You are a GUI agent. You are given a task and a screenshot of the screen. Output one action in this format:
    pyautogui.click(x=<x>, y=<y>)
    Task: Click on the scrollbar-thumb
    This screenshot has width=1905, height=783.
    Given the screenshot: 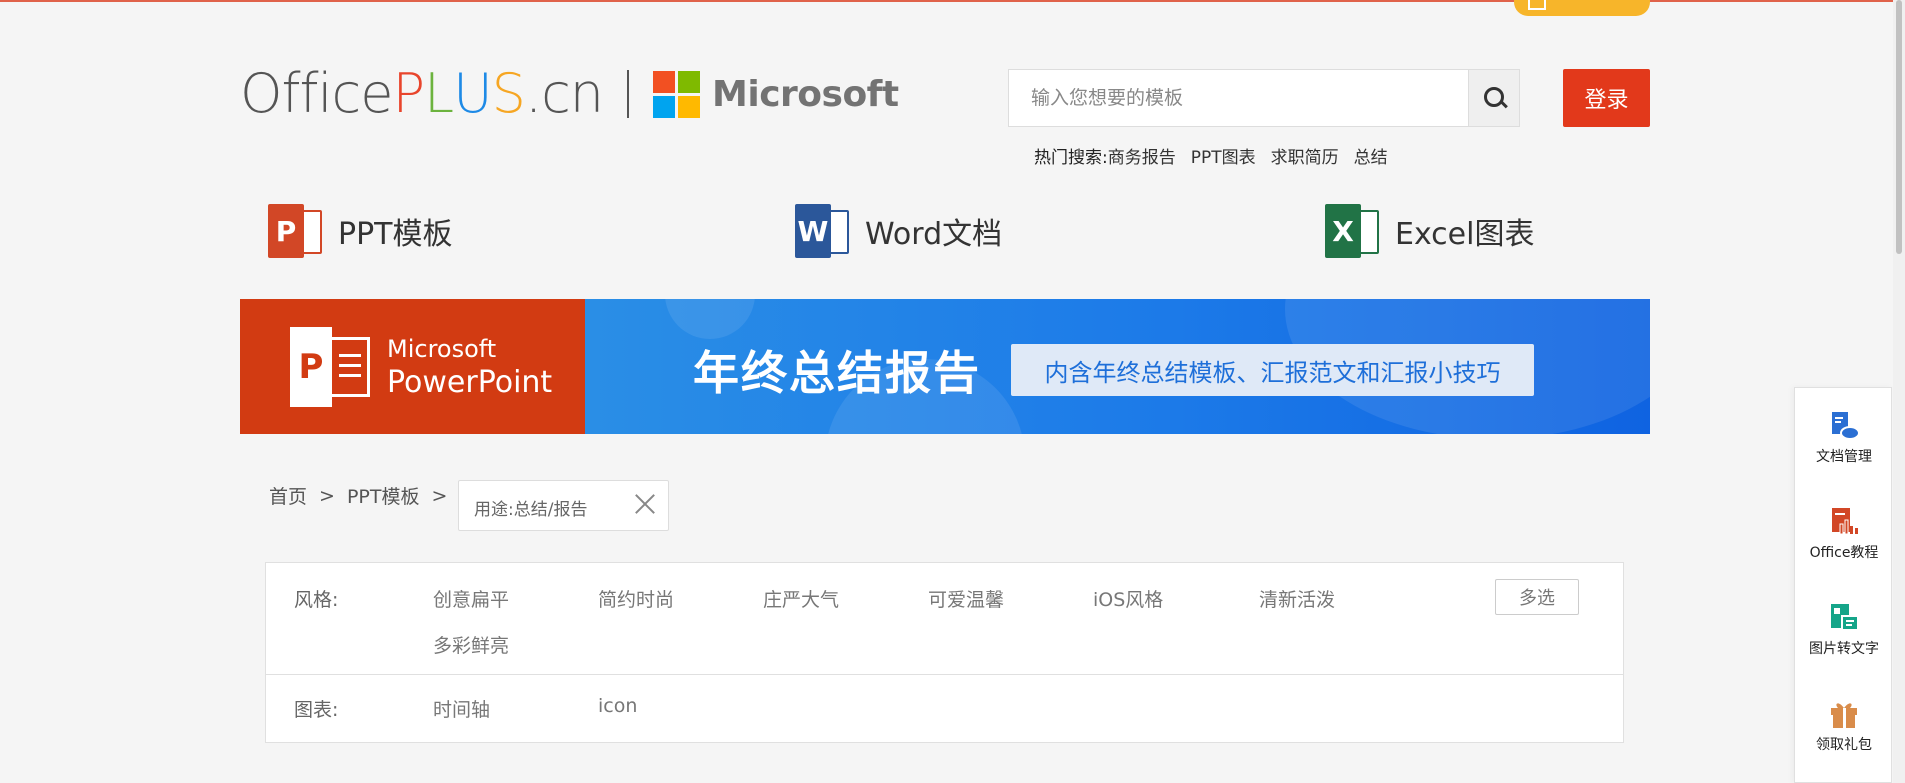 What is the action you would take?
    pyautogui.click(x=1899, y=127)
    